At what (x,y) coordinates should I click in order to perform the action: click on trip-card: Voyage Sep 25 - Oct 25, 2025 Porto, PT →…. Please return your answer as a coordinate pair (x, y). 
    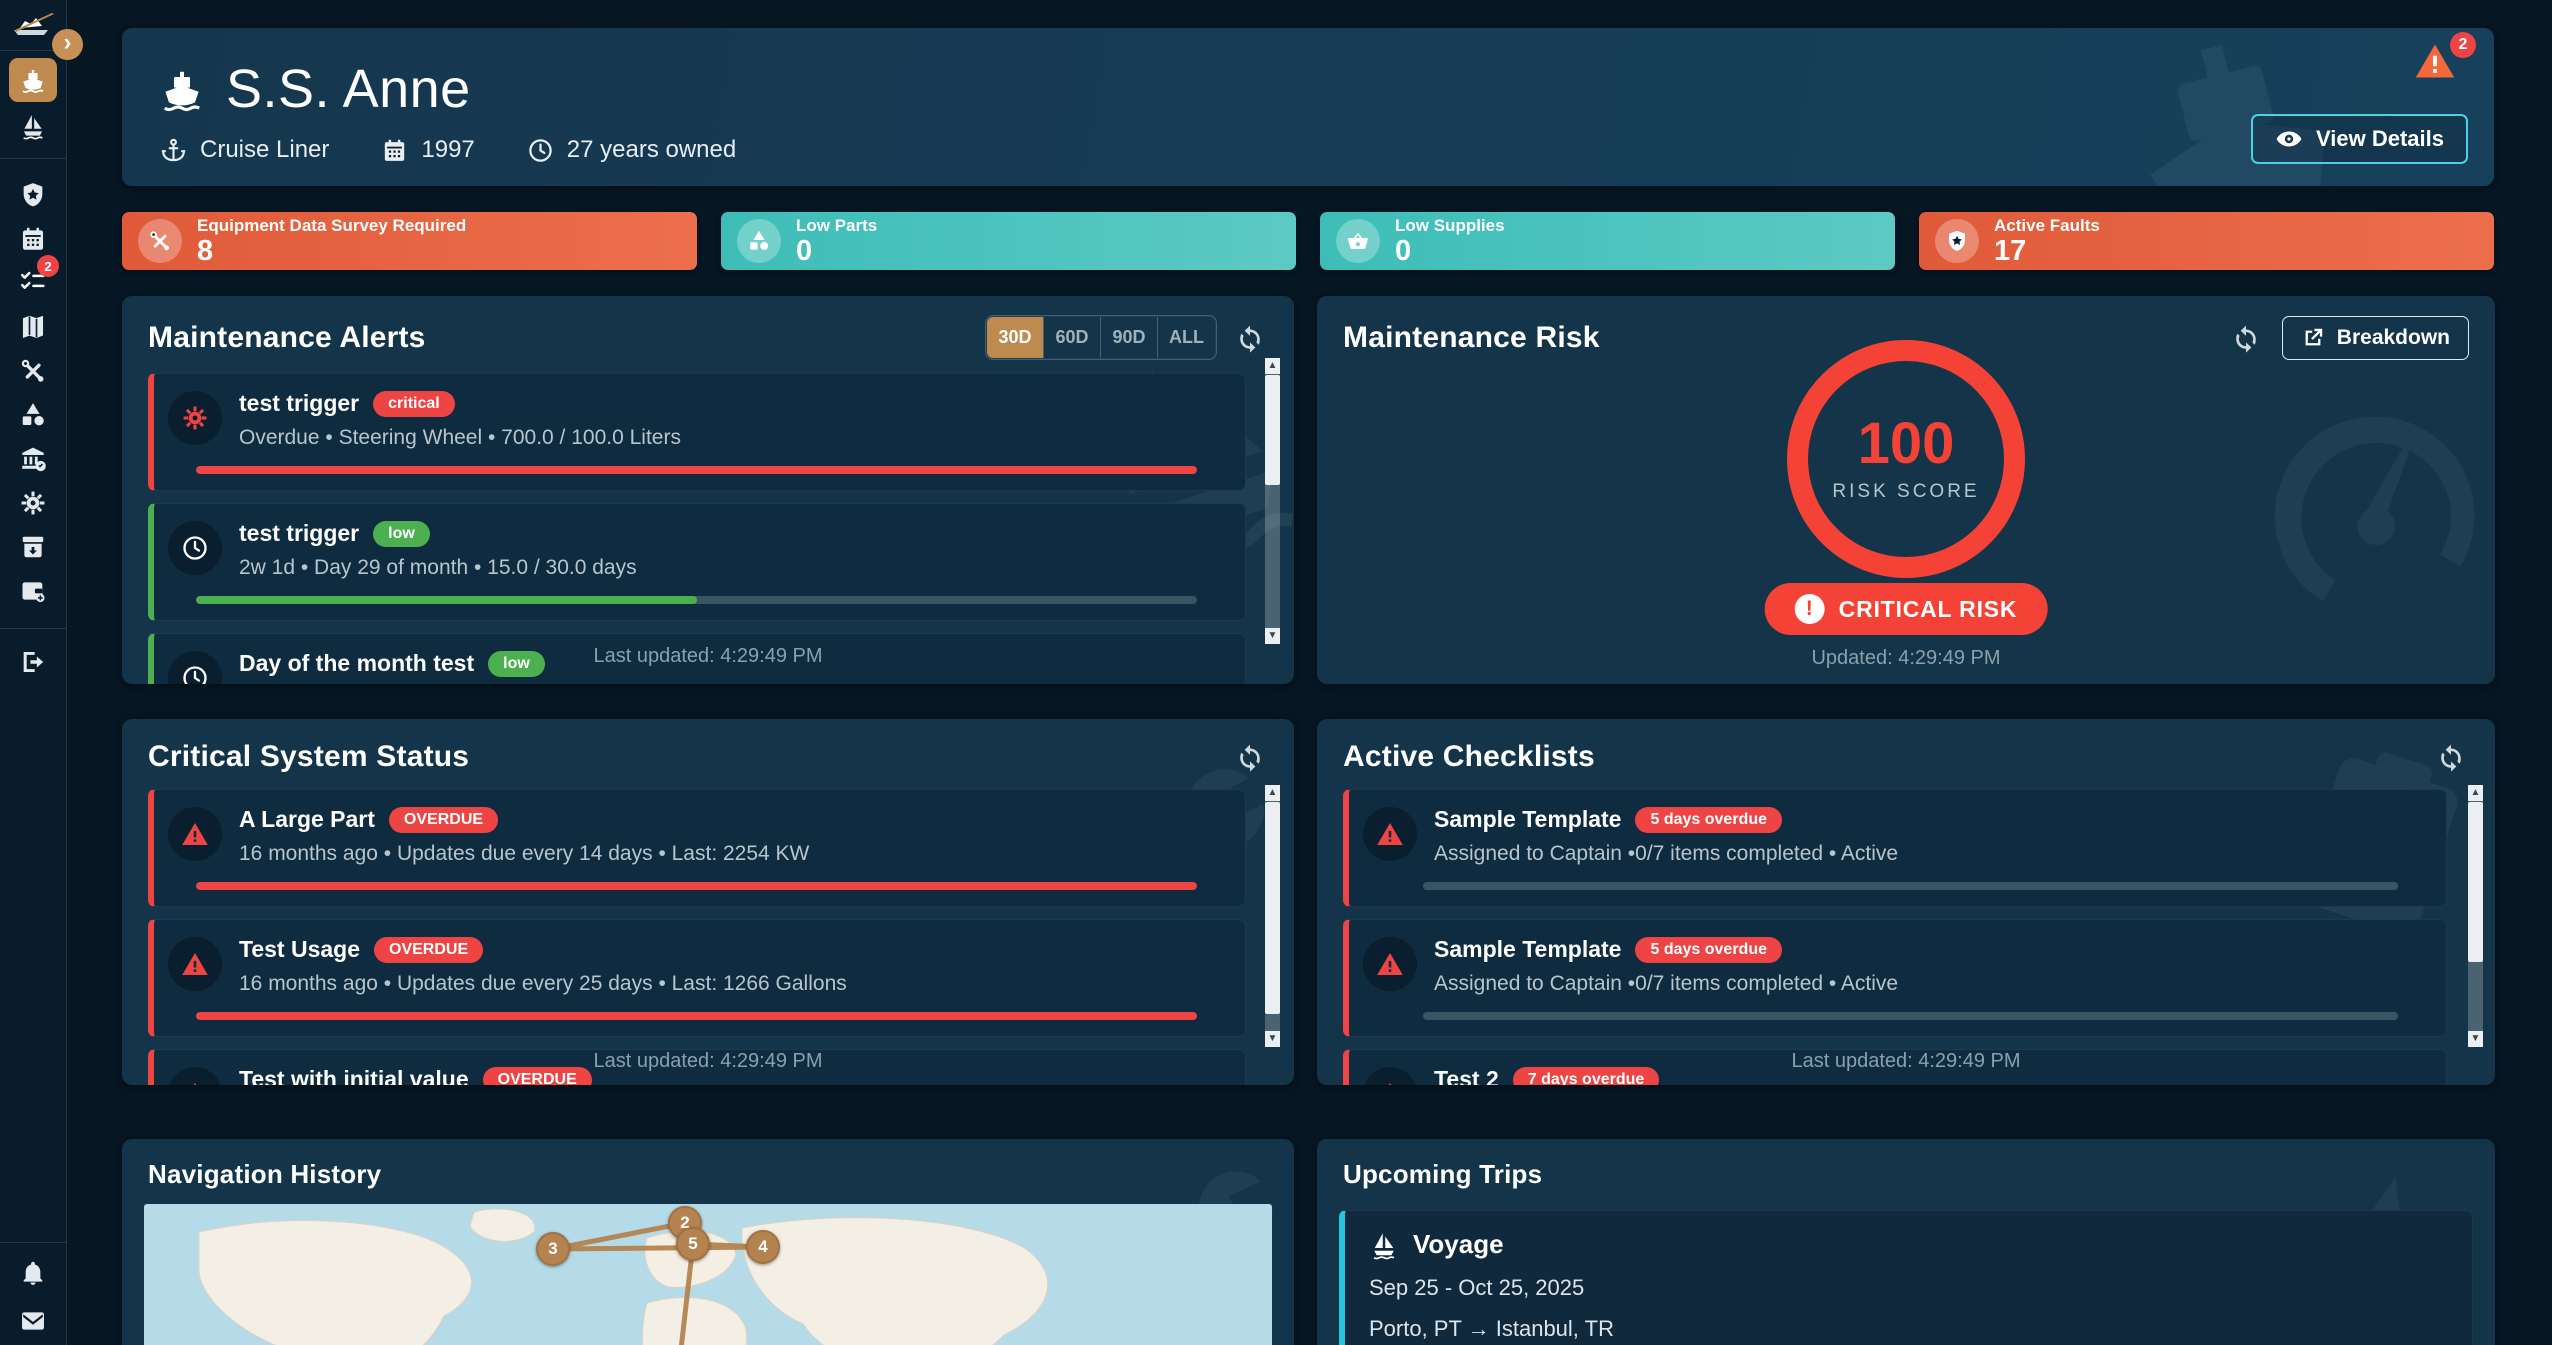
    Looking at the image, I should click on (1906, 1277).